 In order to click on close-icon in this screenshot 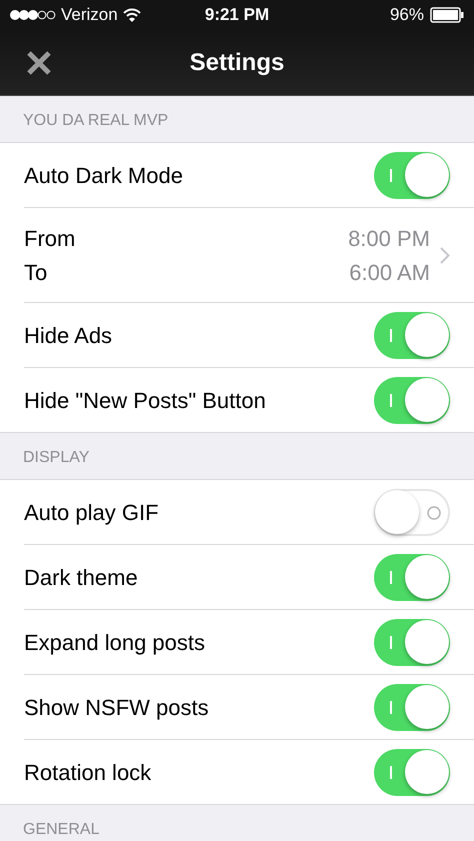, I will do `click(39, 63)`.